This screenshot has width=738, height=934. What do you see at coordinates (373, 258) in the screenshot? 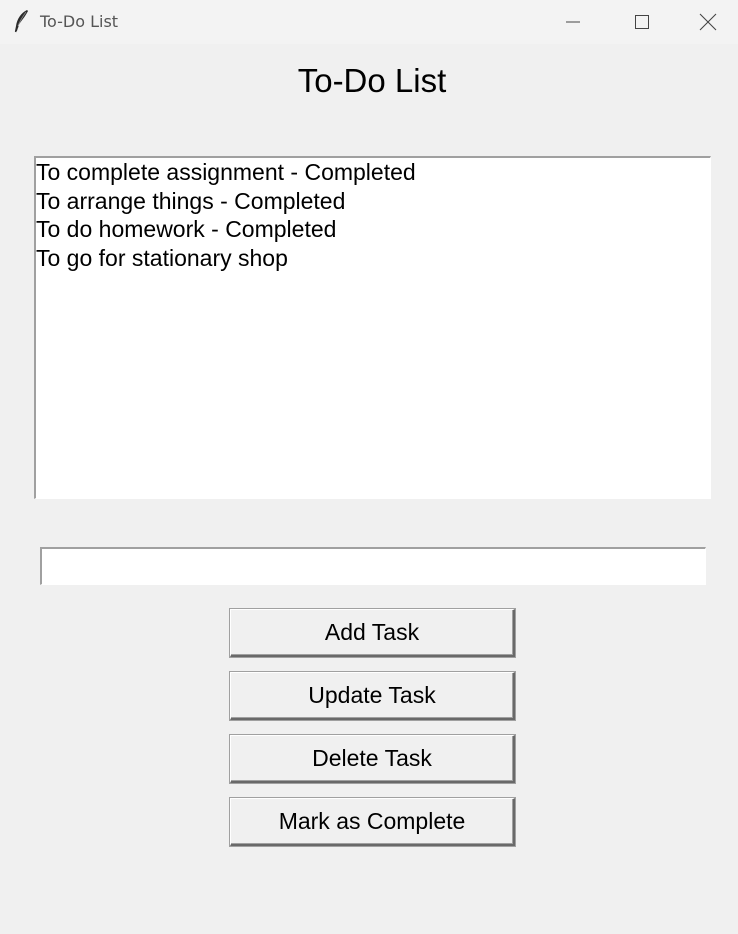
I see `list-item: To go for stationary shop` at bounding box center [373, 258].